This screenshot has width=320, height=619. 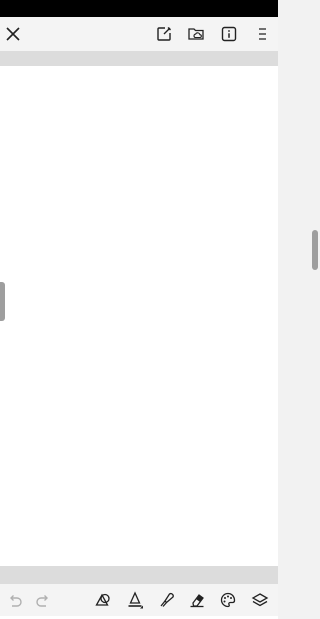 I want to click on folder-cloud-icon, so click(x=196, y=34).